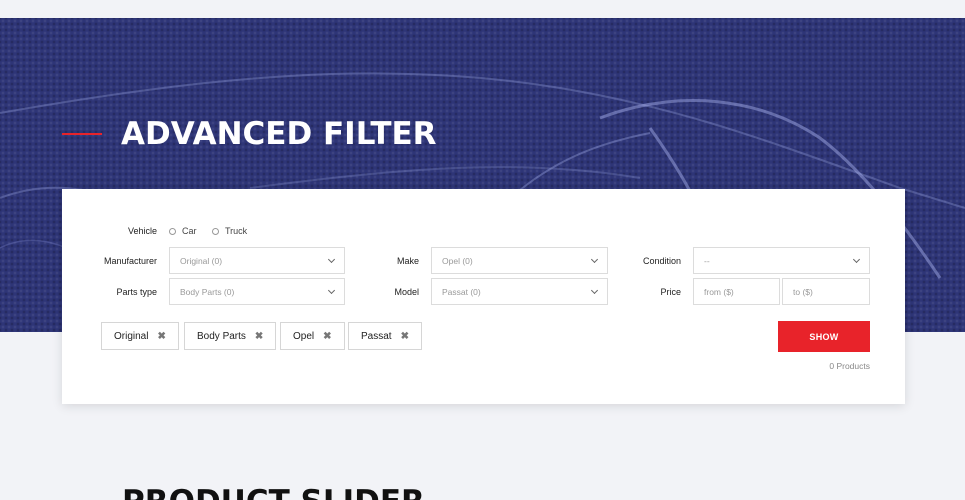 This screenshot has height=500, width=965. Describe the element at coordinates (519, 260) in the screenshot. I see `make-select: Opel (0)` at that location.